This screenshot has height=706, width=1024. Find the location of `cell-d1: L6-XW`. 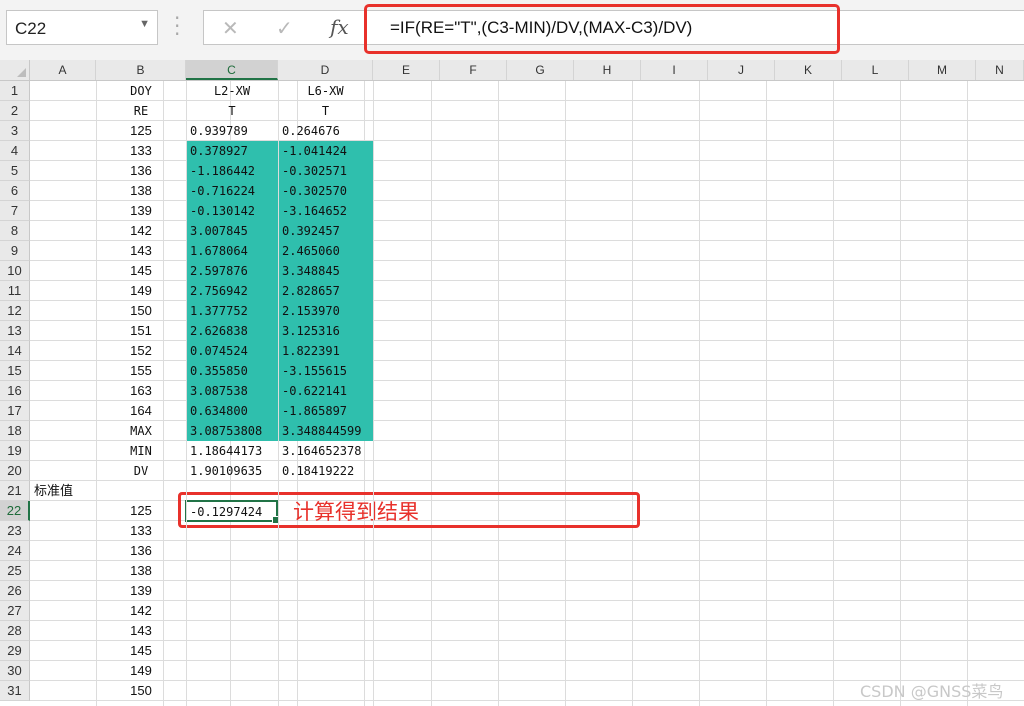

cell-d1: L6-XW is located at coordinates (325, 91).